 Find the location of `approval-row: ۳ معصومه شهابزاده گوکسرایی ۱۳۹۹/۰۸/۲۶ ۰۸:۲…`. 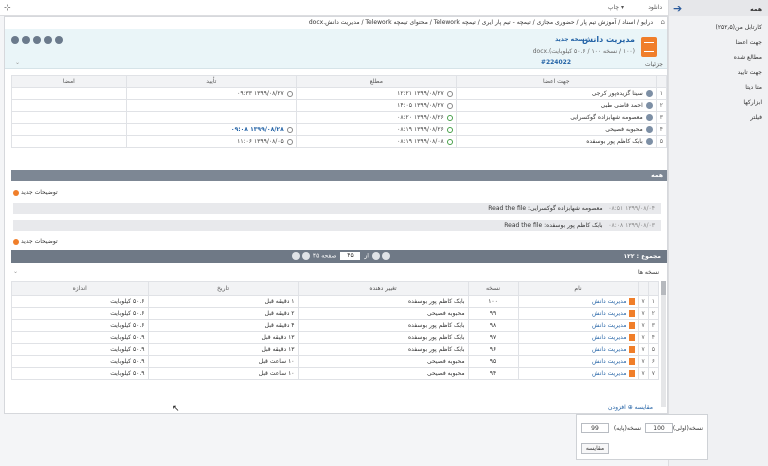

approval-row: ۳ معصومه شهابزاده گوکسرایی ۱۳۹۹/۰۸/۲۶ ۰۸:۲… is located at coordinates (339, 117).